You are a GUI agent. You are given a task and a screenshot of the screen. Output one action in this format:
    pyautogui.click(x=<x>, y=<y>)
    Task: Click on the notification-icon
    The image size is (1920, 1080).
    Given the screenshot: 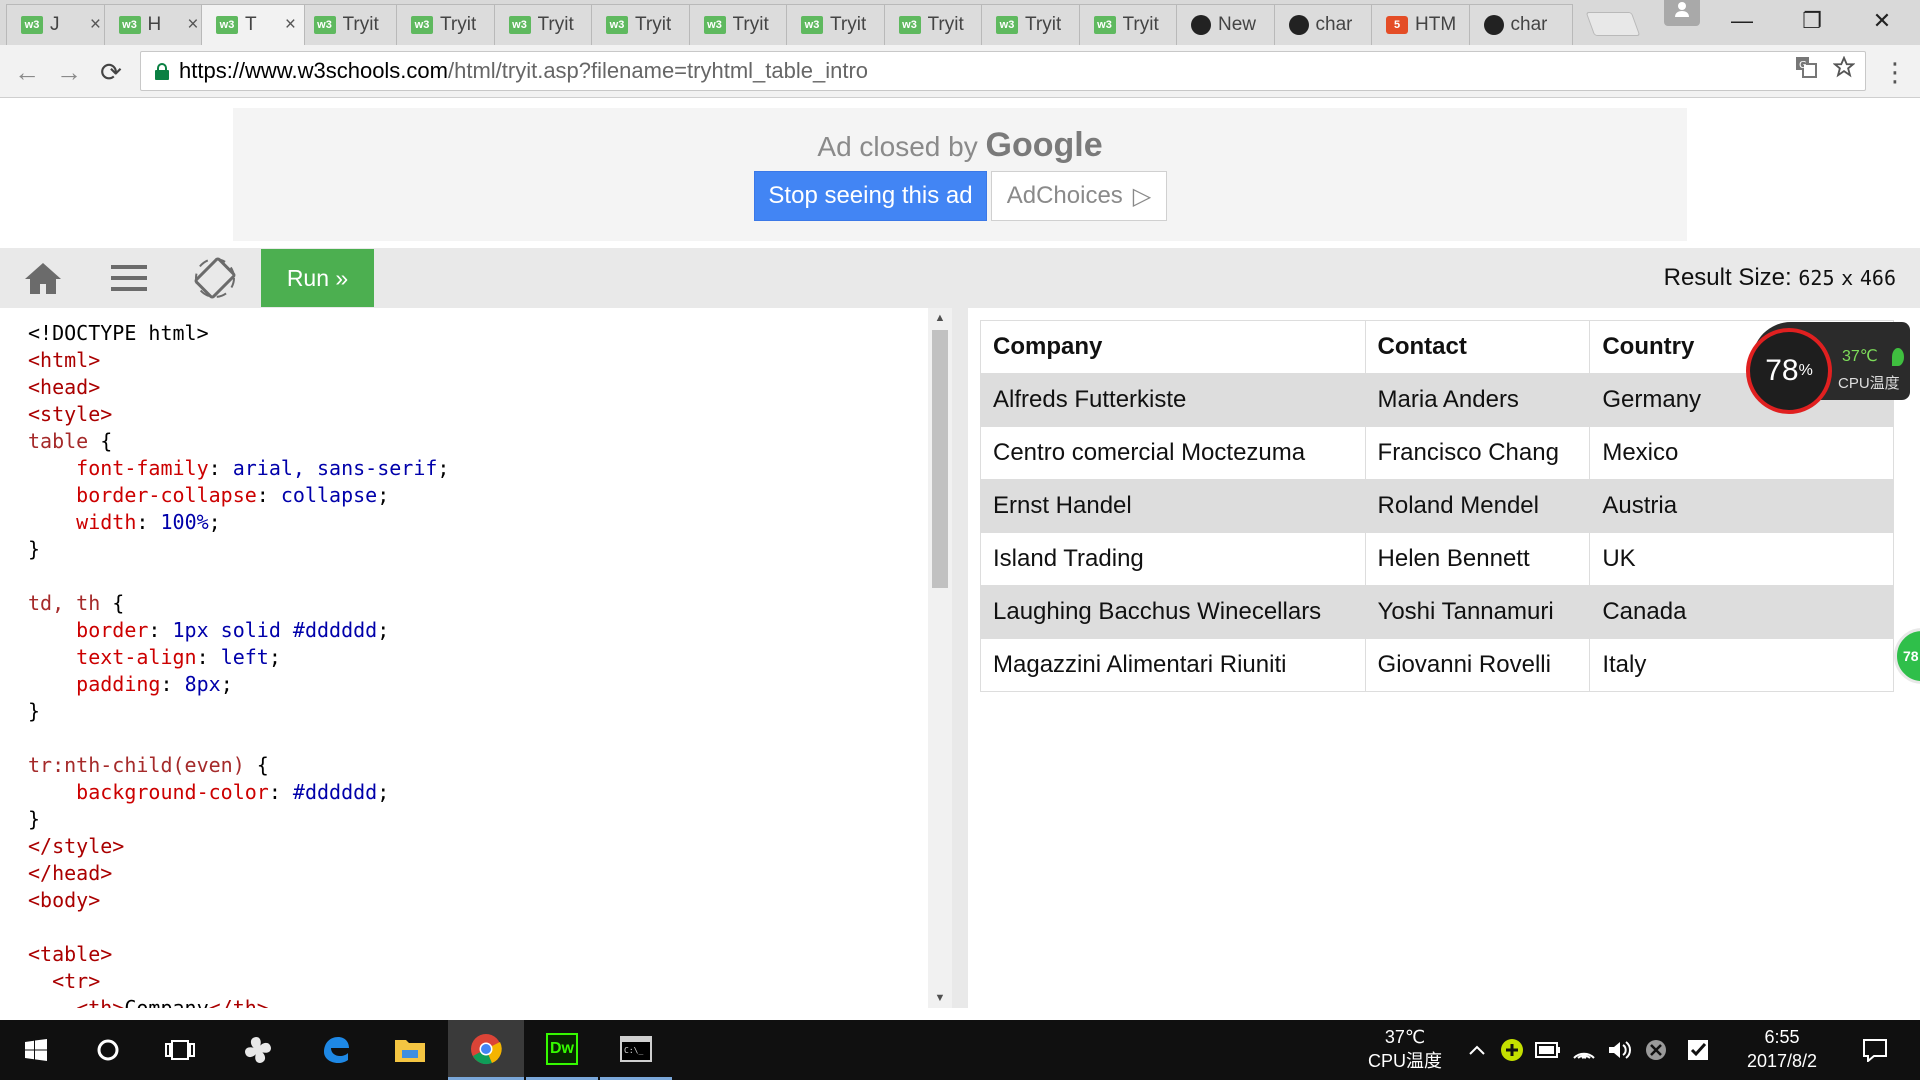 What is the action you would take?
    pyautogui.click(x=1875, y=1050)
    